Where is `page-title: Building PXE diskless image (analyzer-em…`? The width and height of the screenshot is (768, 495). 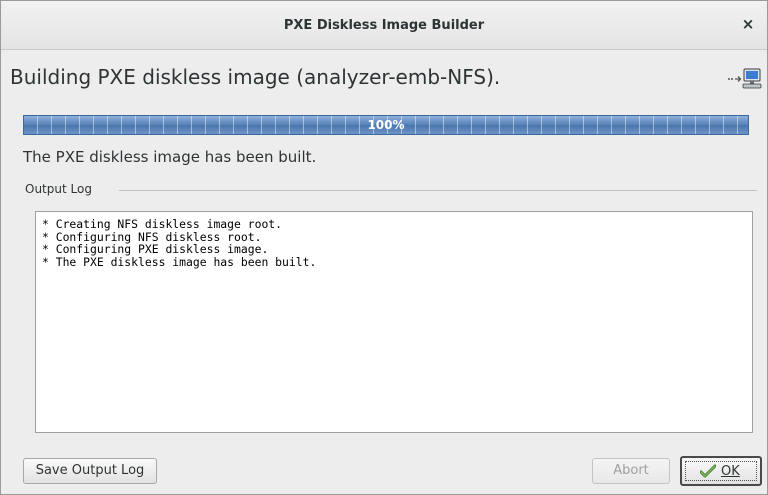
page-title: Building PXE diskless image (analyzer-em… is located at coordinates (255, 77).